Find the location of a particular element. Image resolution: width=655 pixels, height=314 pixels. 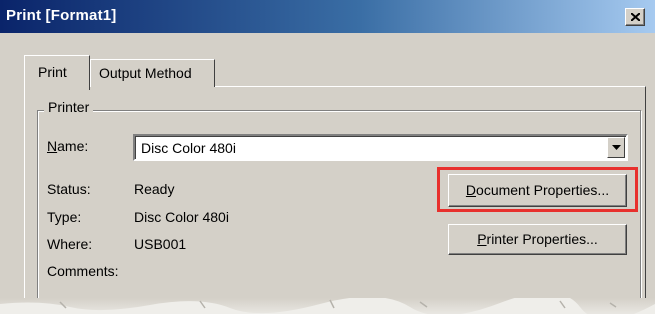

printer-name-select: Disc Color 480i is located at coordinates (380, 147).